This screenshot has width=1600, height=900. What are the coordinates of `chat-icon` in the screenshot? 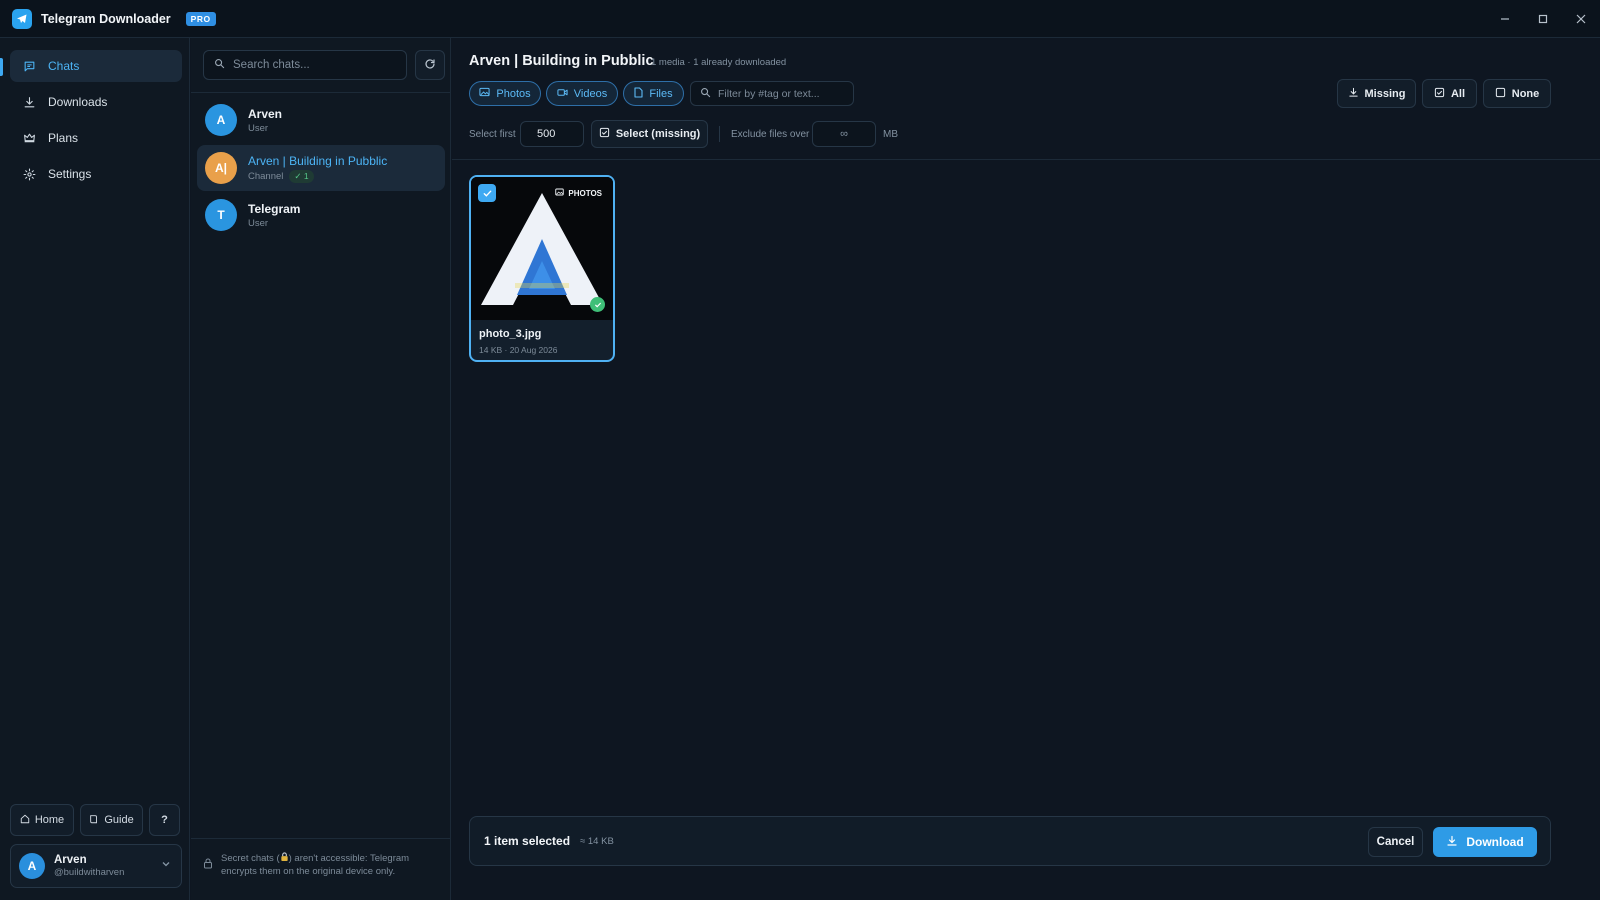 It's located at (29, 66).